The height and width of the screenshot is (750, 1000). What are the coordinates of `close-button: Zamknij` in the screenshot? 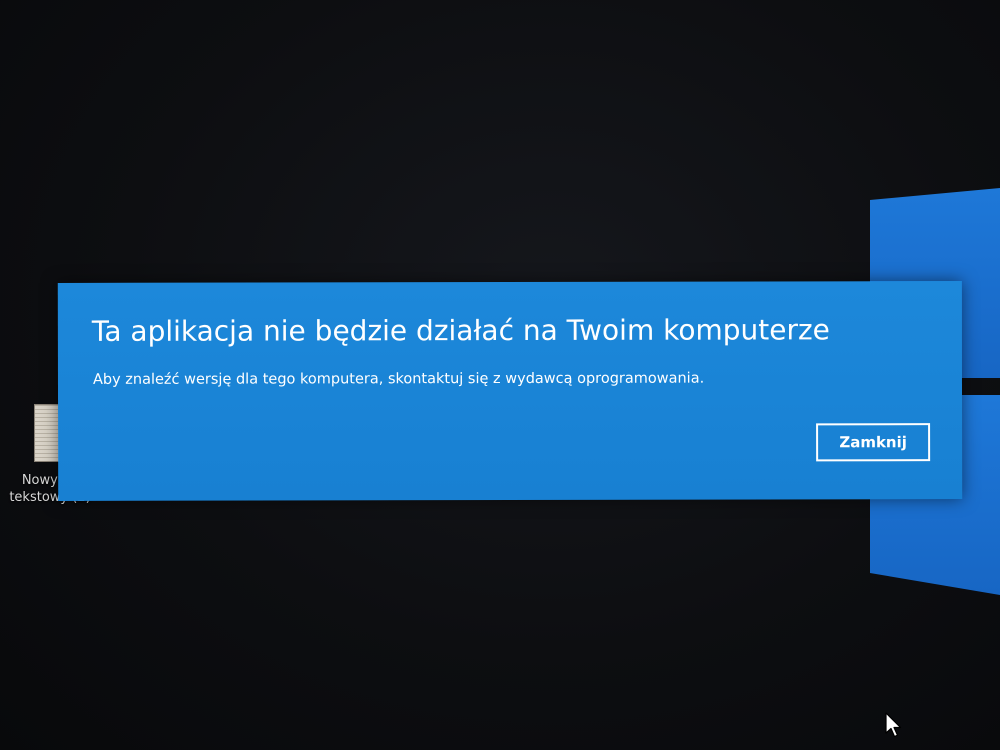 It's located at (873, 442).